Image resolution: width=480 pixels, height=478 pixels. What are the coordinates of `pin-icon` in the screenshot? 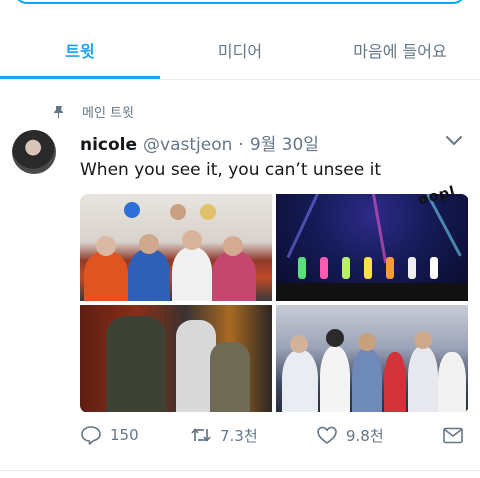 It's located at (58, 111).